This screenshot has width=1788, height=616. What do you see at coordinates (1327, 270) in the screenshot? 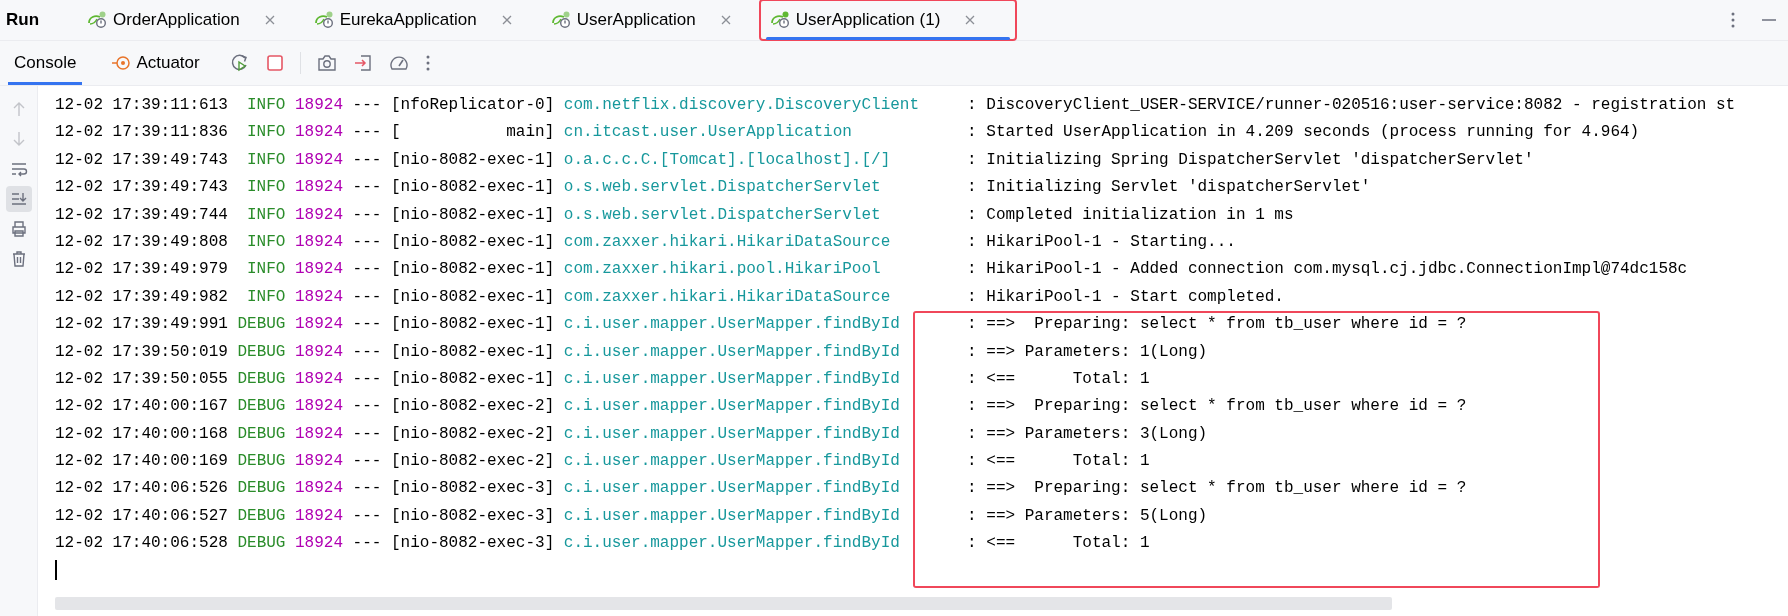
I see `log-message: : HikariPool-1 - Added connection com.mysql.cj.jdbc.ConnectionImpl@74dc158c` at bounding box center [1327, 270].